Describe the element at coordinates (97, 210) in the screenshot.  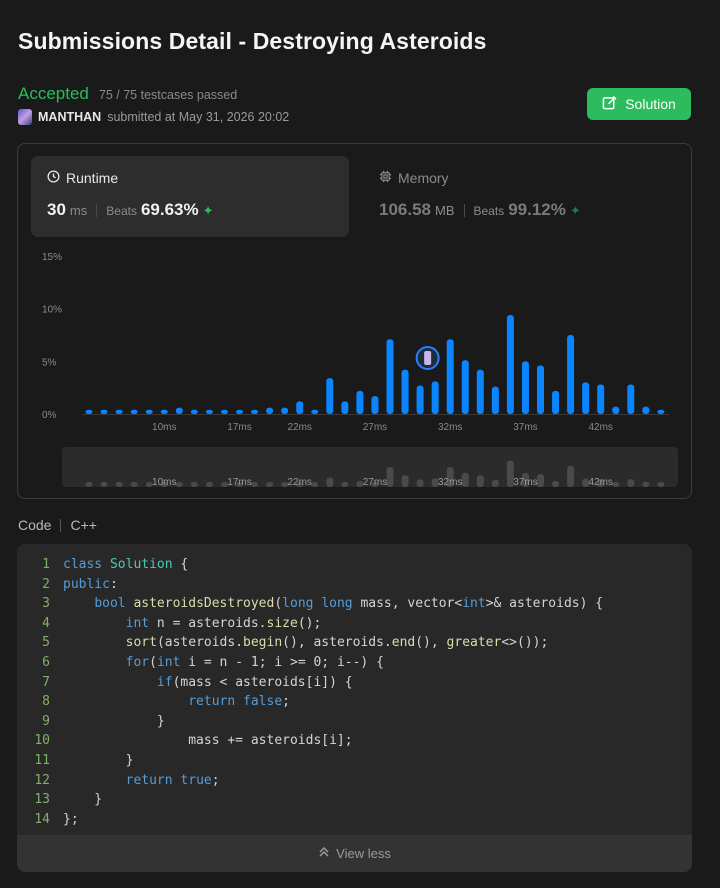
I see `divider` at that location.